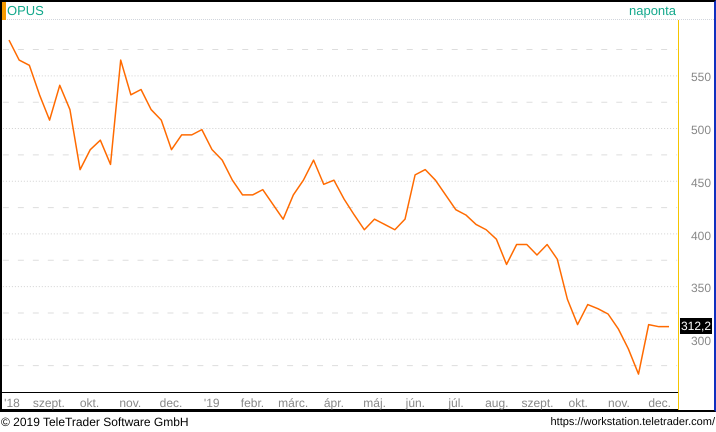  What do you see at coordinates (374, 403) in the screenshot?
I see `month-label: máj.` at bounding box center [374, 403].